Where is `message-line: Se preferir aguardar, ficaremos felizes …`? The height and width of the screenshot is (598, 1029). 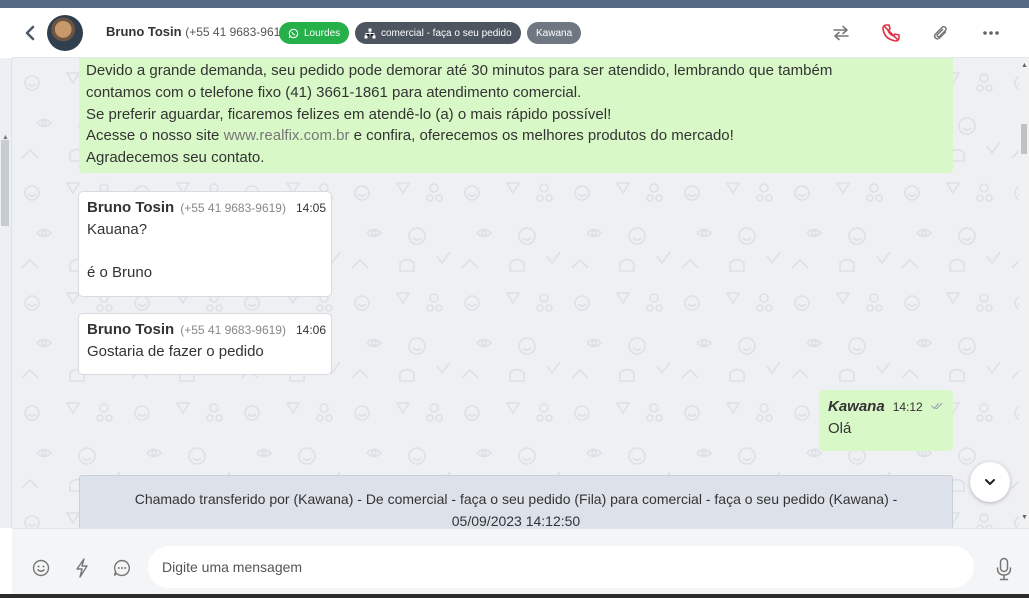
message-line: Se preferir aguardar, ficaremos felizes … is located at coordinates (349, 114).